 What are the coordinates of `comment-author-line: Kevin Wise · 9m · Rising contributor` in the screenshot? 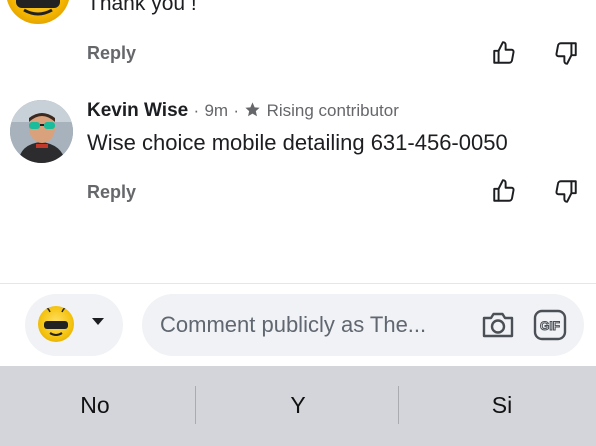 It's located at (243, 112).